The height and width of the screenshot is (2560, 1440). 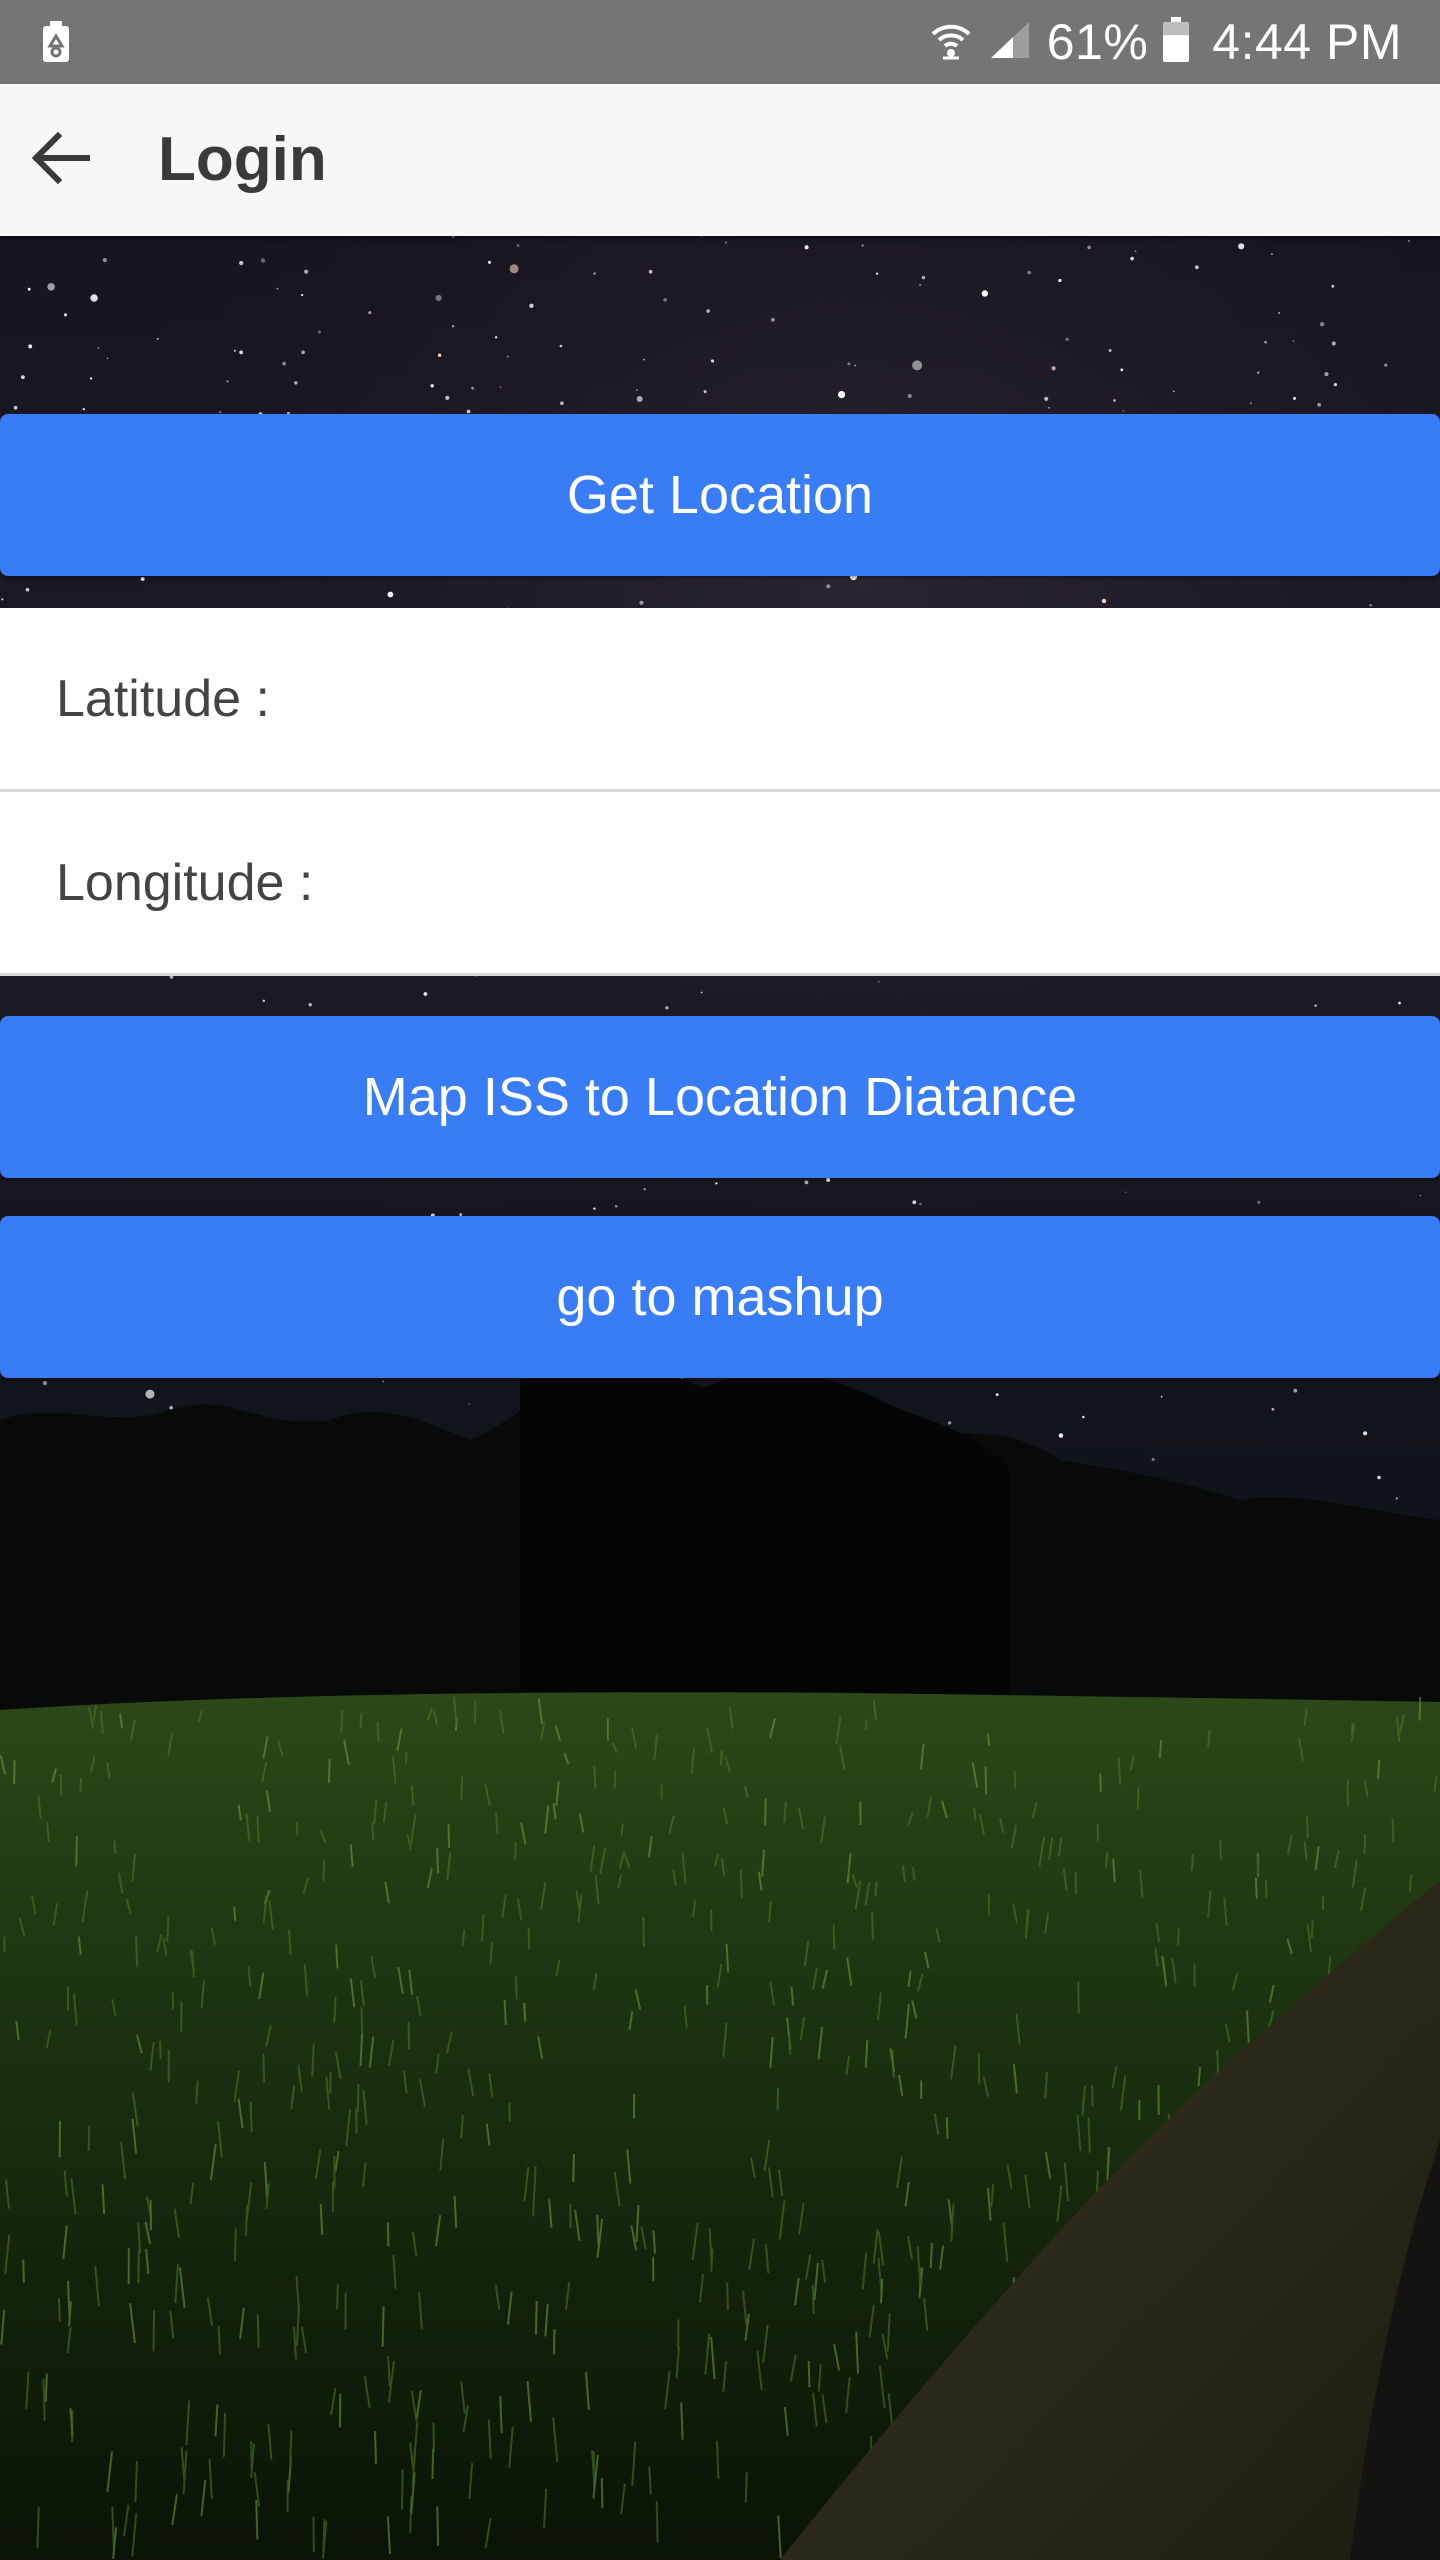 I want to click on battery-icon, so click(x=1176, y=42).